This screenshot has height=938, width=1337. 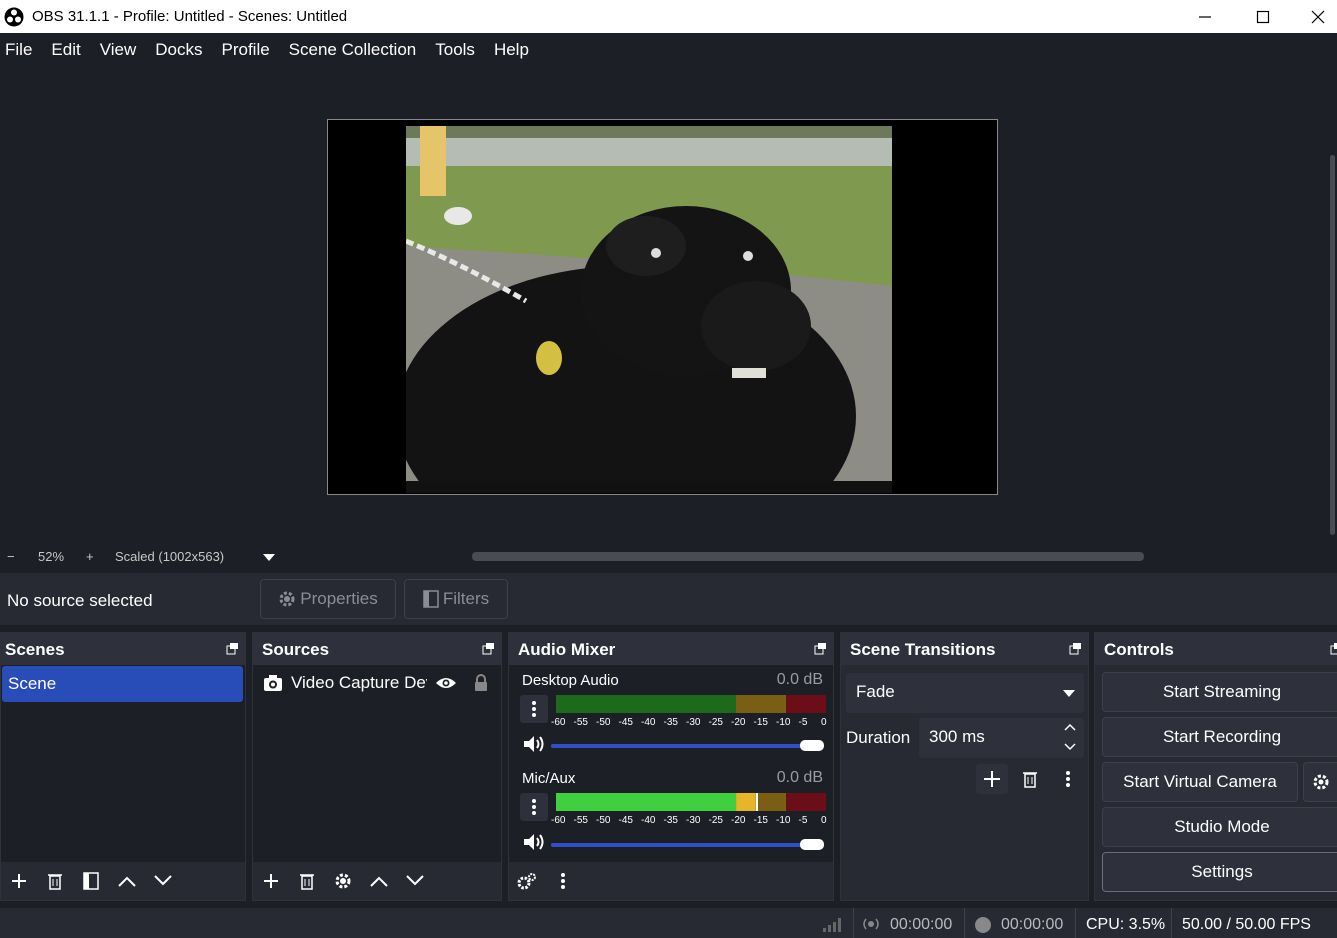 I want to click on settings-button: Settings, so click(x=1219, y=872).